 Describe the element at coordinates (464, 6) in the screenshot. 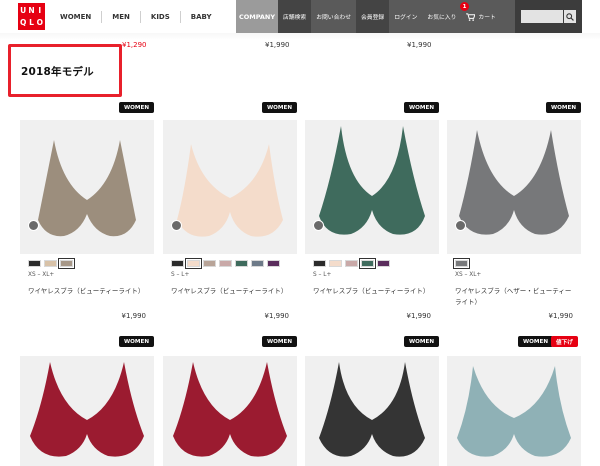

I see `favorites-count-badge: 1` at that location.